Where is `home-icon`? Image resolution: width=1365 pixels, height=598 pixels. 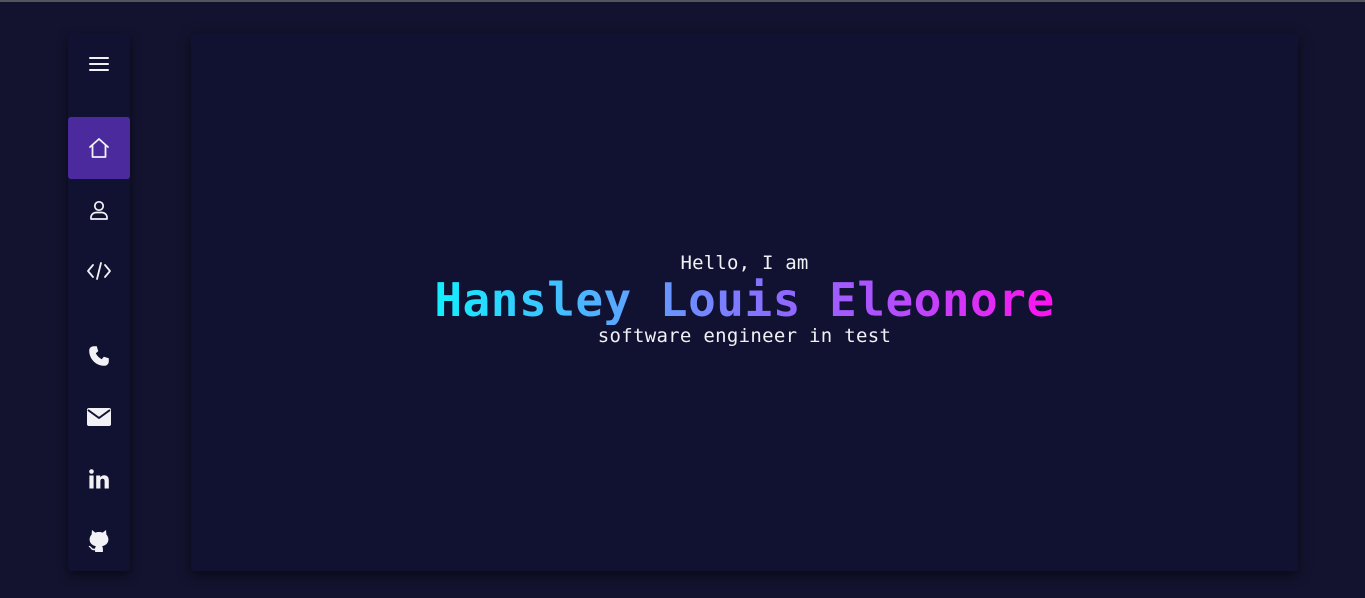 home-icon is located at coordinates (99, 148).